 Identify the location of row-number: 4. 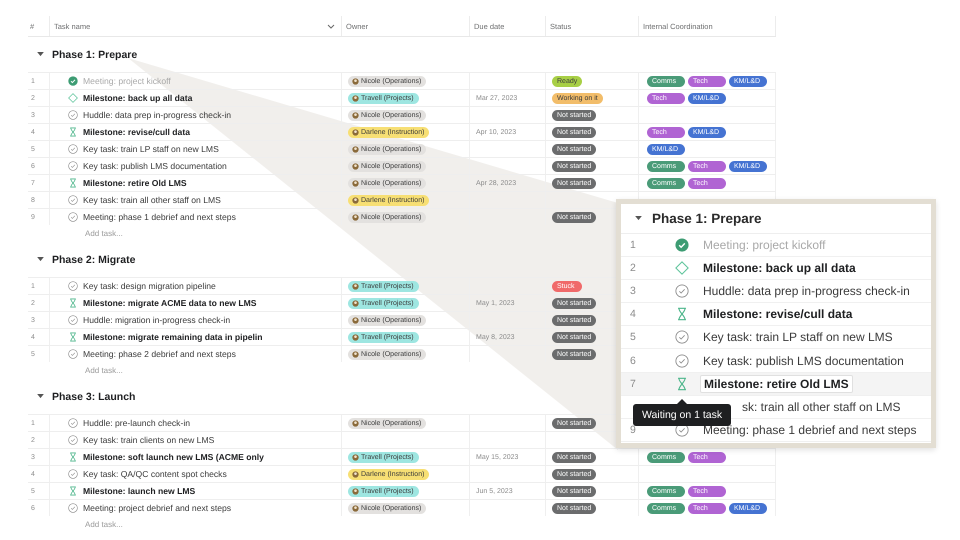
(633, 314).